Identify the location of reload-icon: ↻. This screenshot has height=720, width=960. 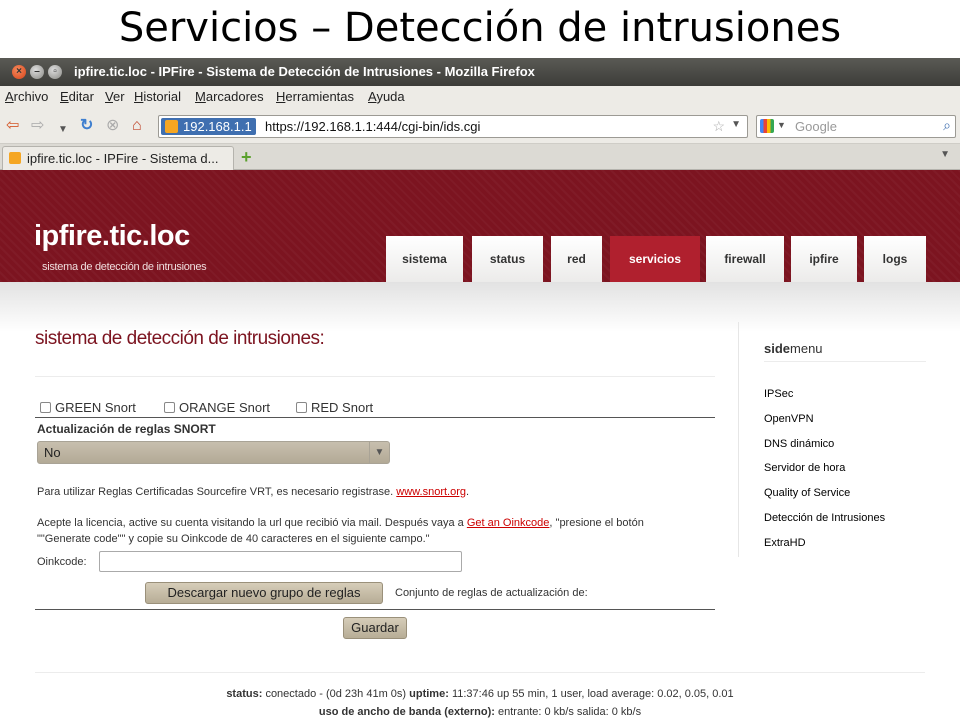
(86, 126).